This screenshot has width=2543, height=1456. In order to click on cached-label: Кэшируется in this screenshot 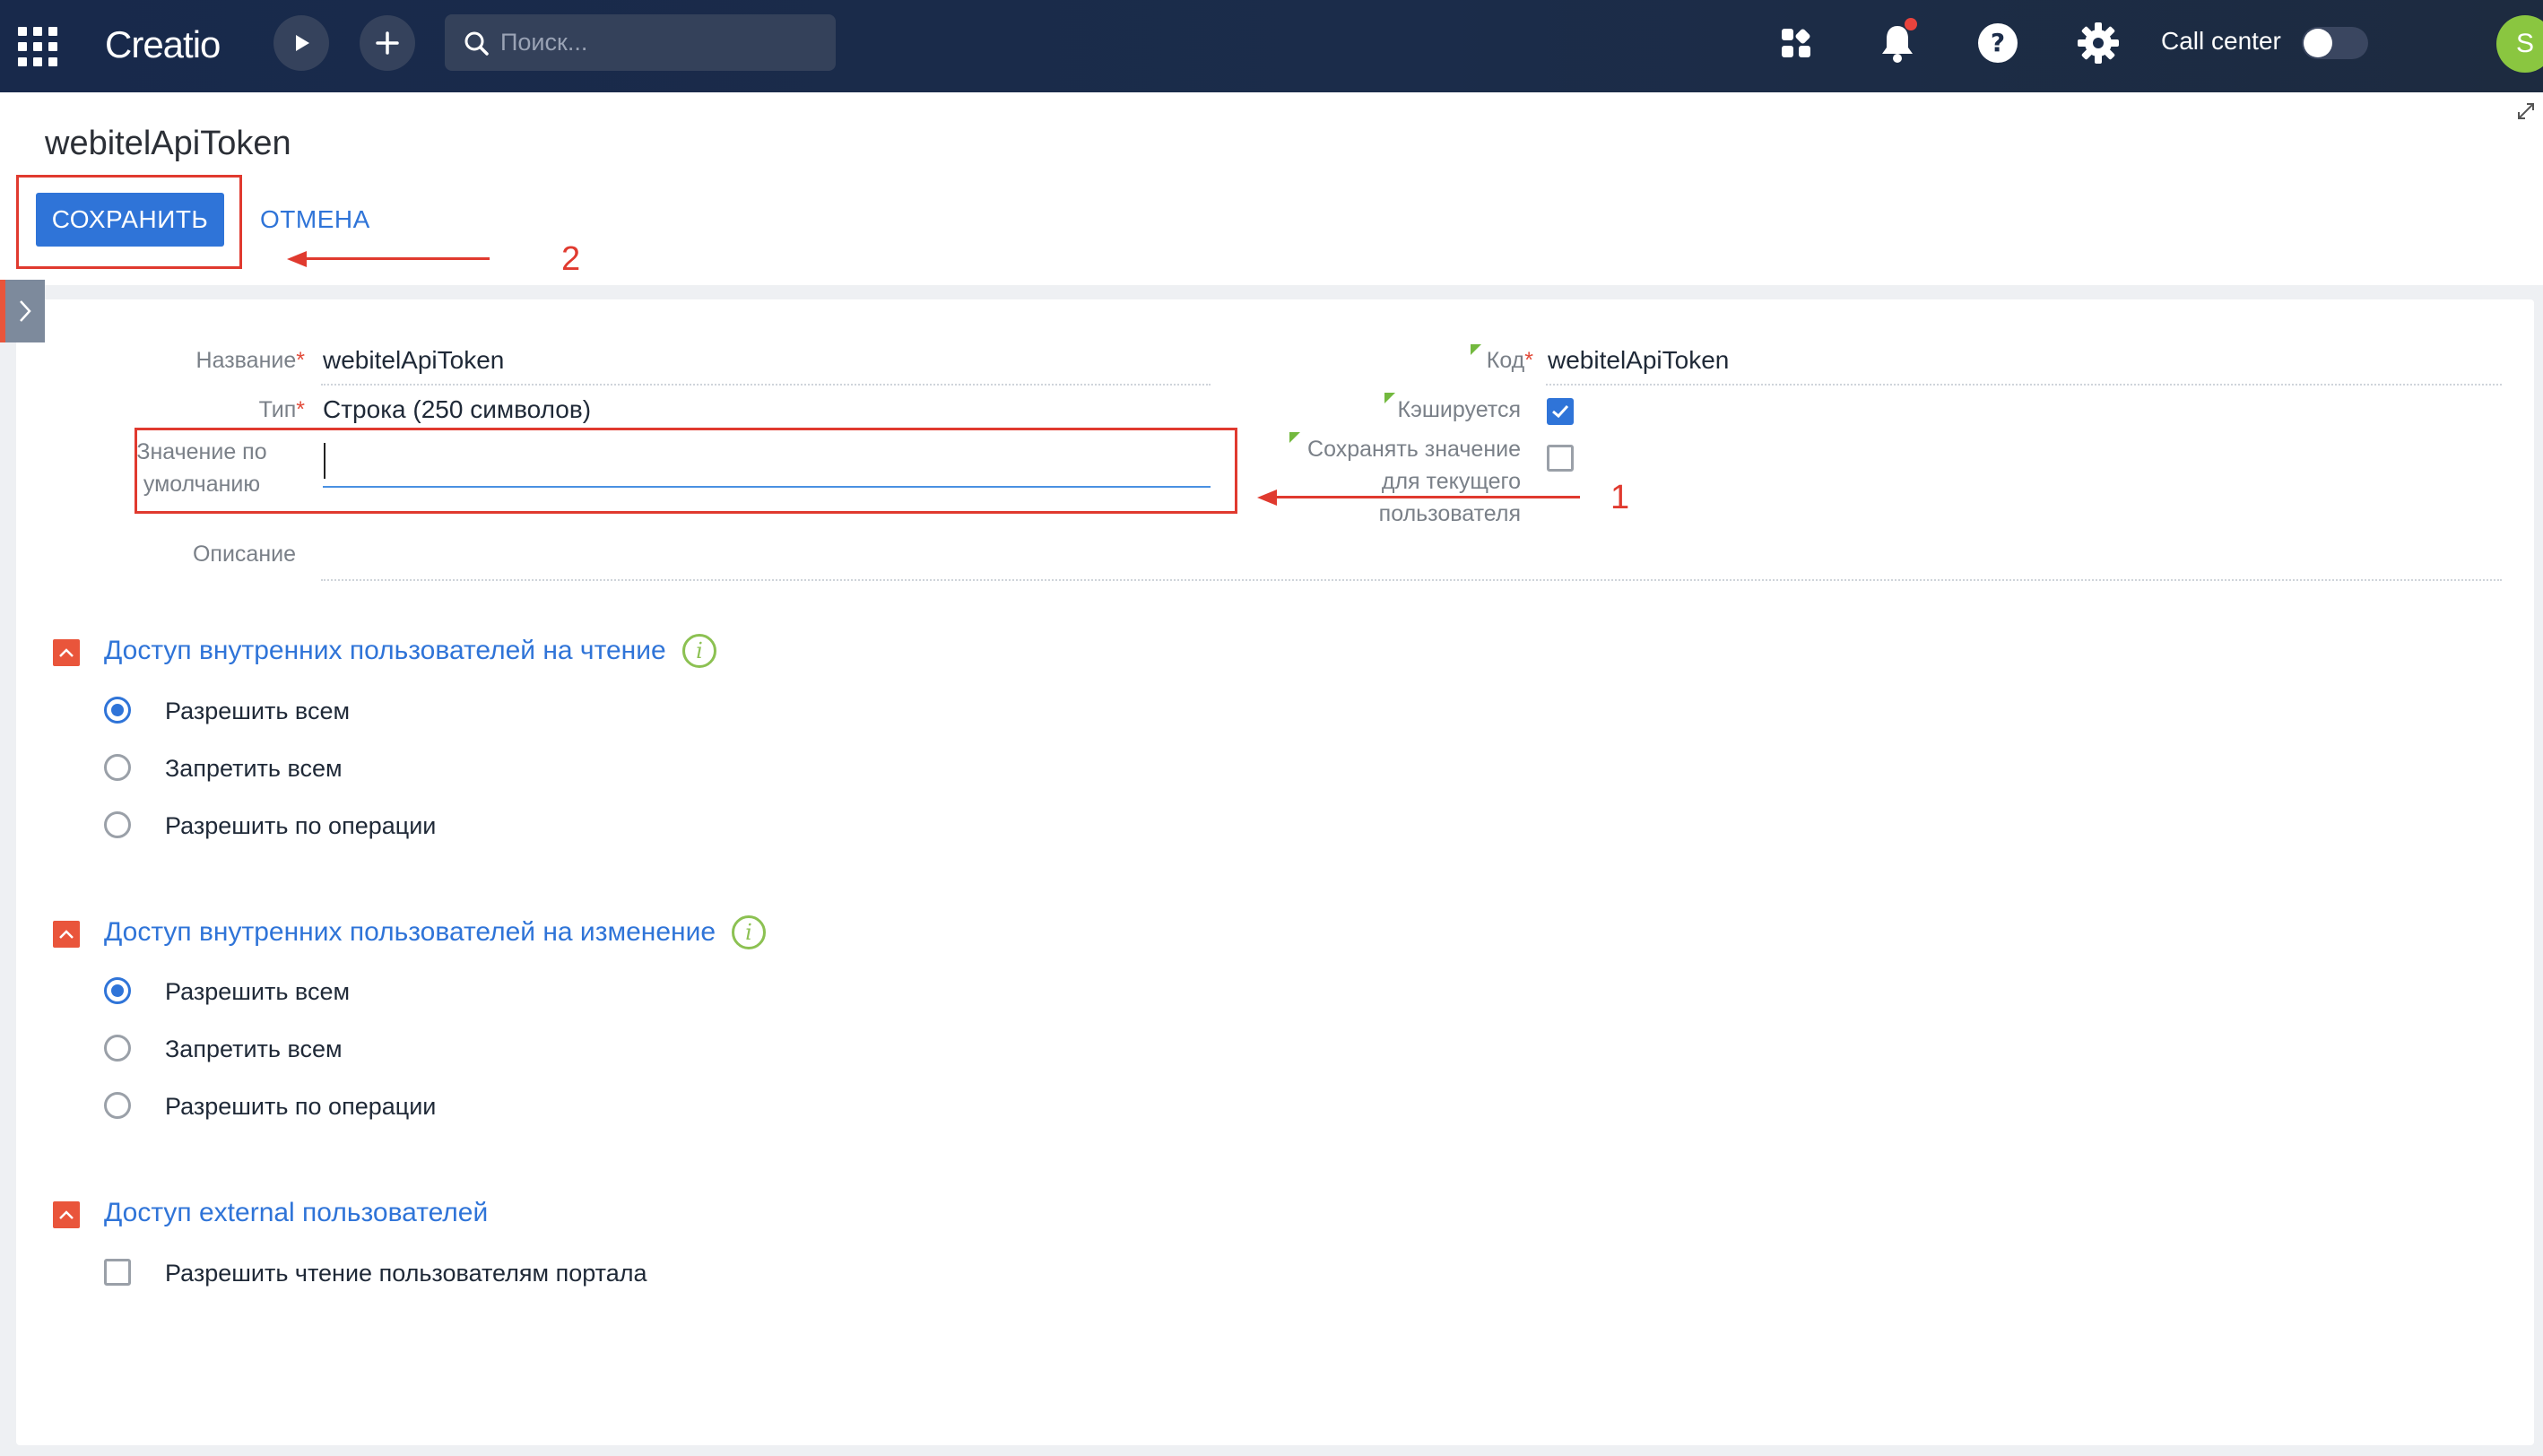, I will do `click(1459, 409)`.